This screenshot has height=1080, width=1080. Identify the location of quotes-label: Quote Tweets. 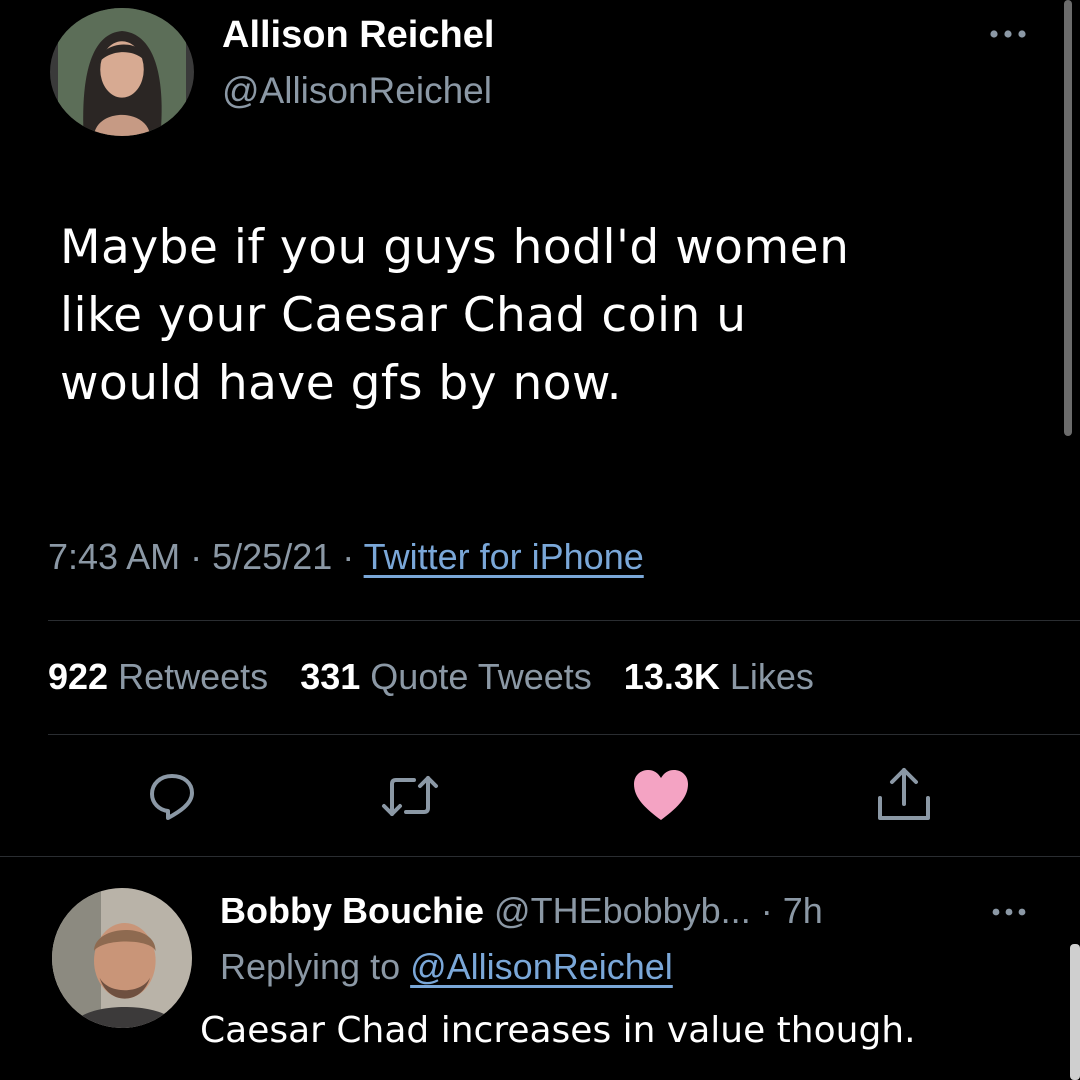
(481, 676).